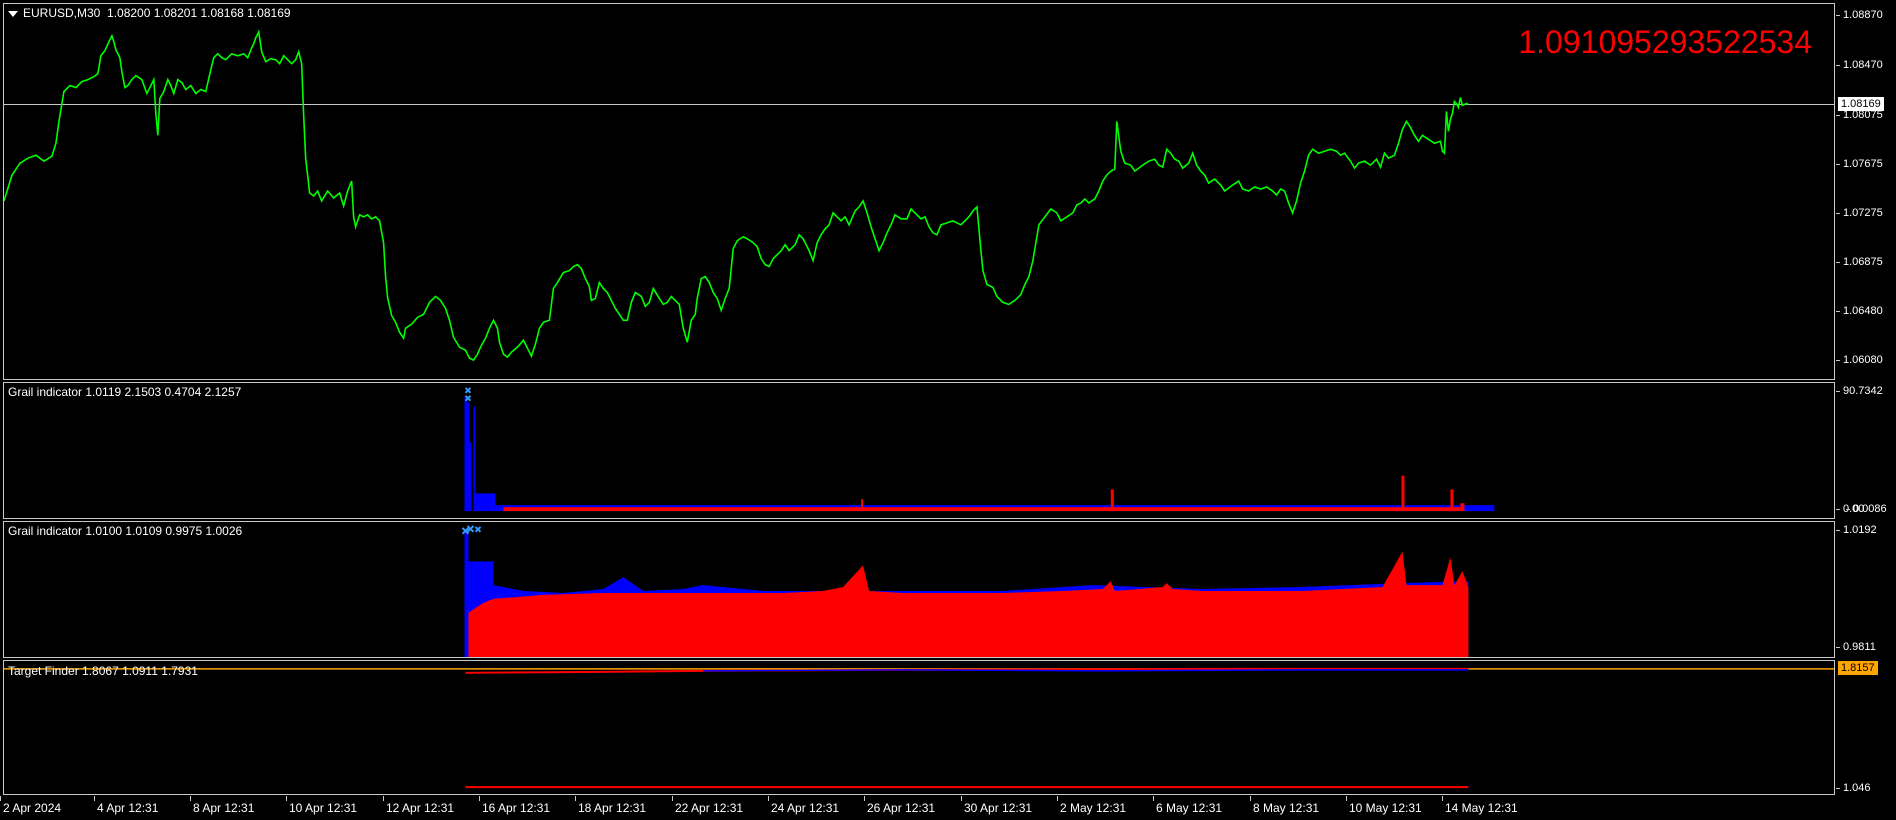 The image size is (1896, 820). Describe the element at coordinates (1187, 805) in the screenshot. I see `time-tick: 6 May 12:31` at that location.